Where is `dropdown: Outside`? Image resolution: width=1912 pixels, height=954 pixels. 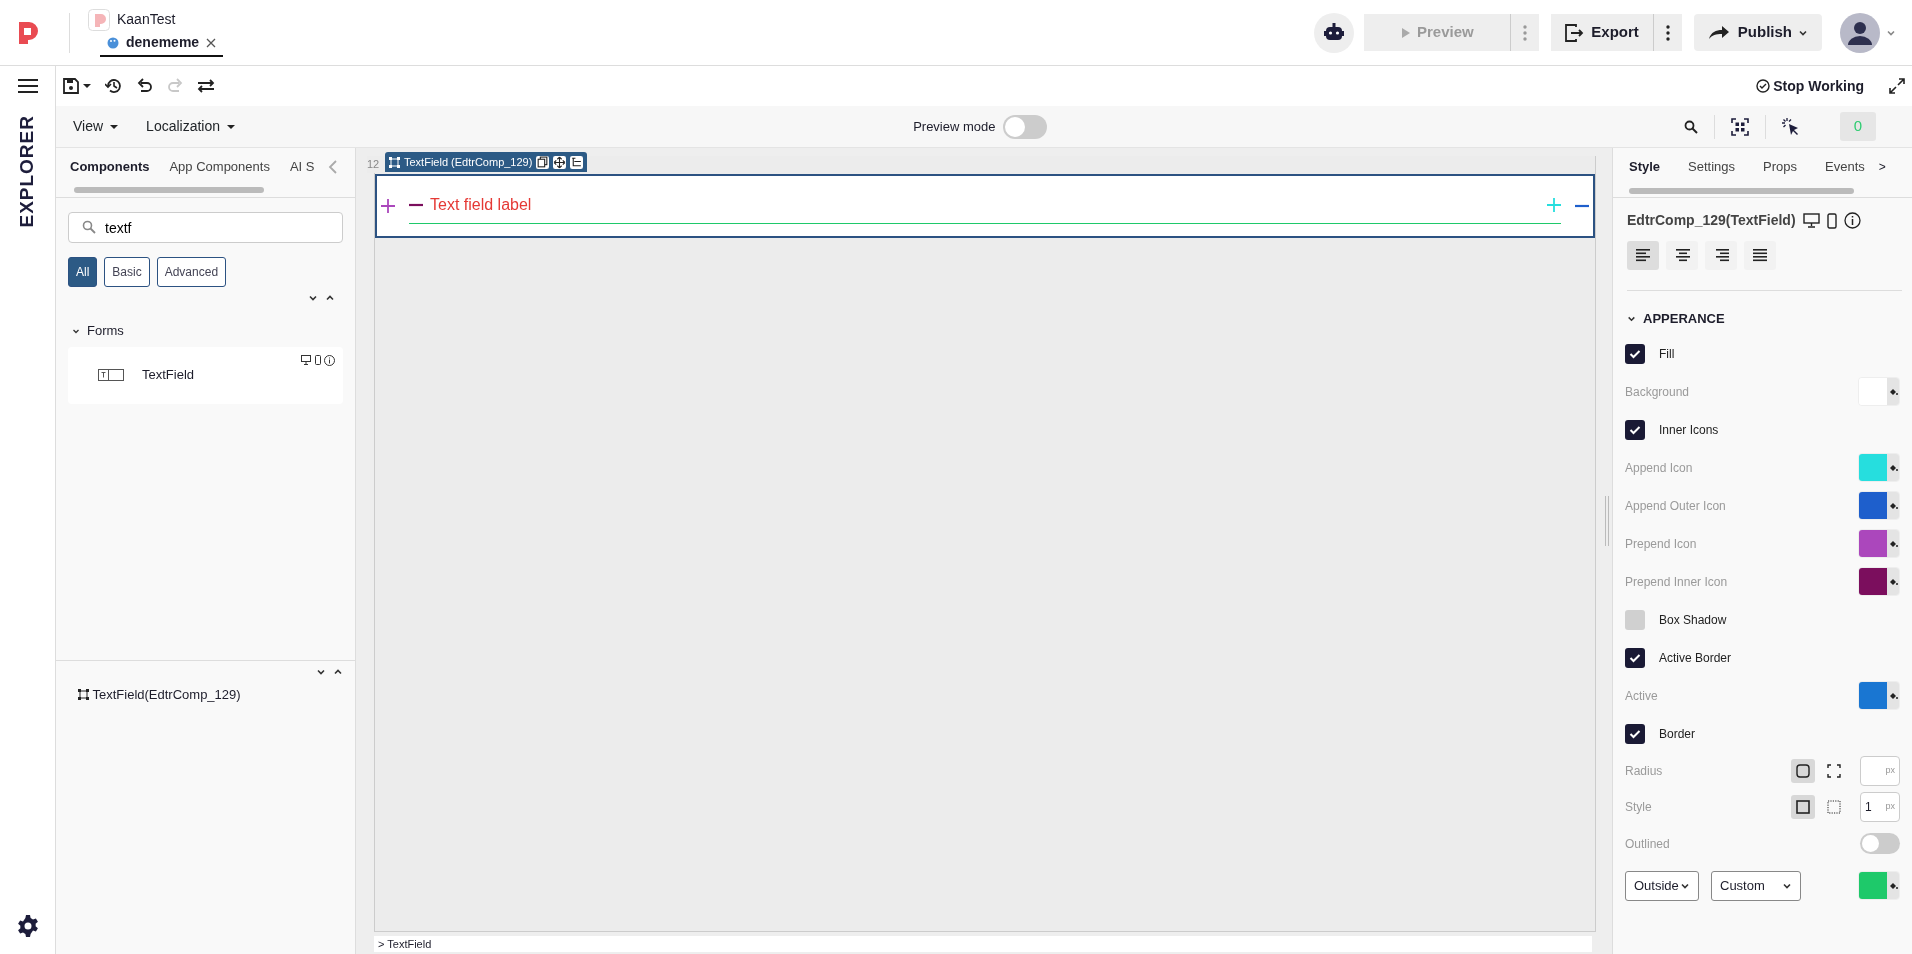 dropdown: Outside is located at coordinates (1662, 885).